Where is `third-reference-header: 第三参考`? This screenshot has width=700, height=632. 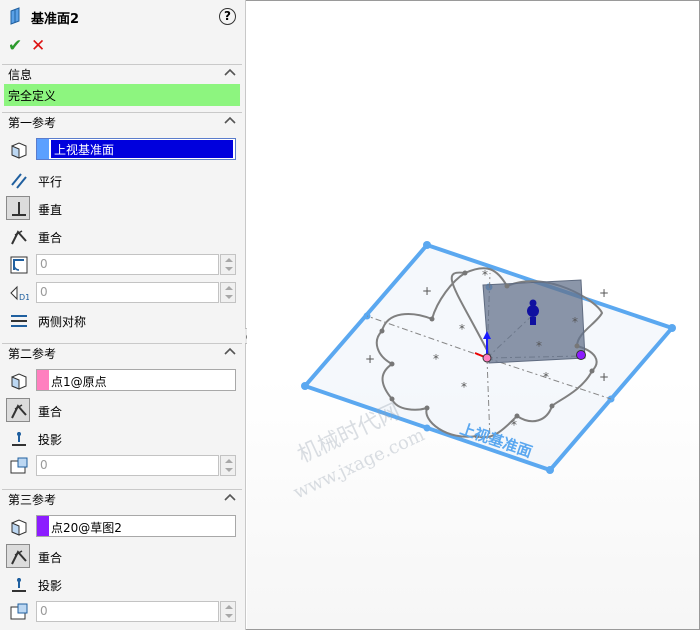
third-reference-header: 第三参考 is located at coordinates (122, 498).